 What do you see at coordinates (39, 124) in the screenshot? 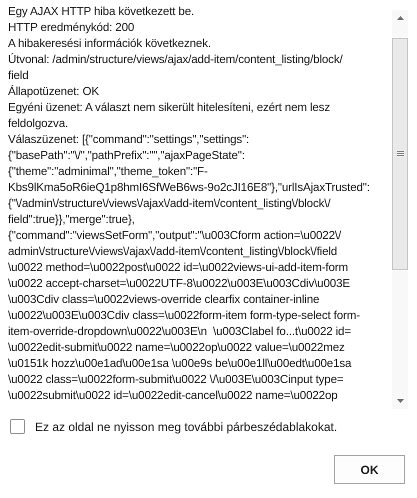
I see `message-line: feldolgozva.` at bounding box center [39, 124].